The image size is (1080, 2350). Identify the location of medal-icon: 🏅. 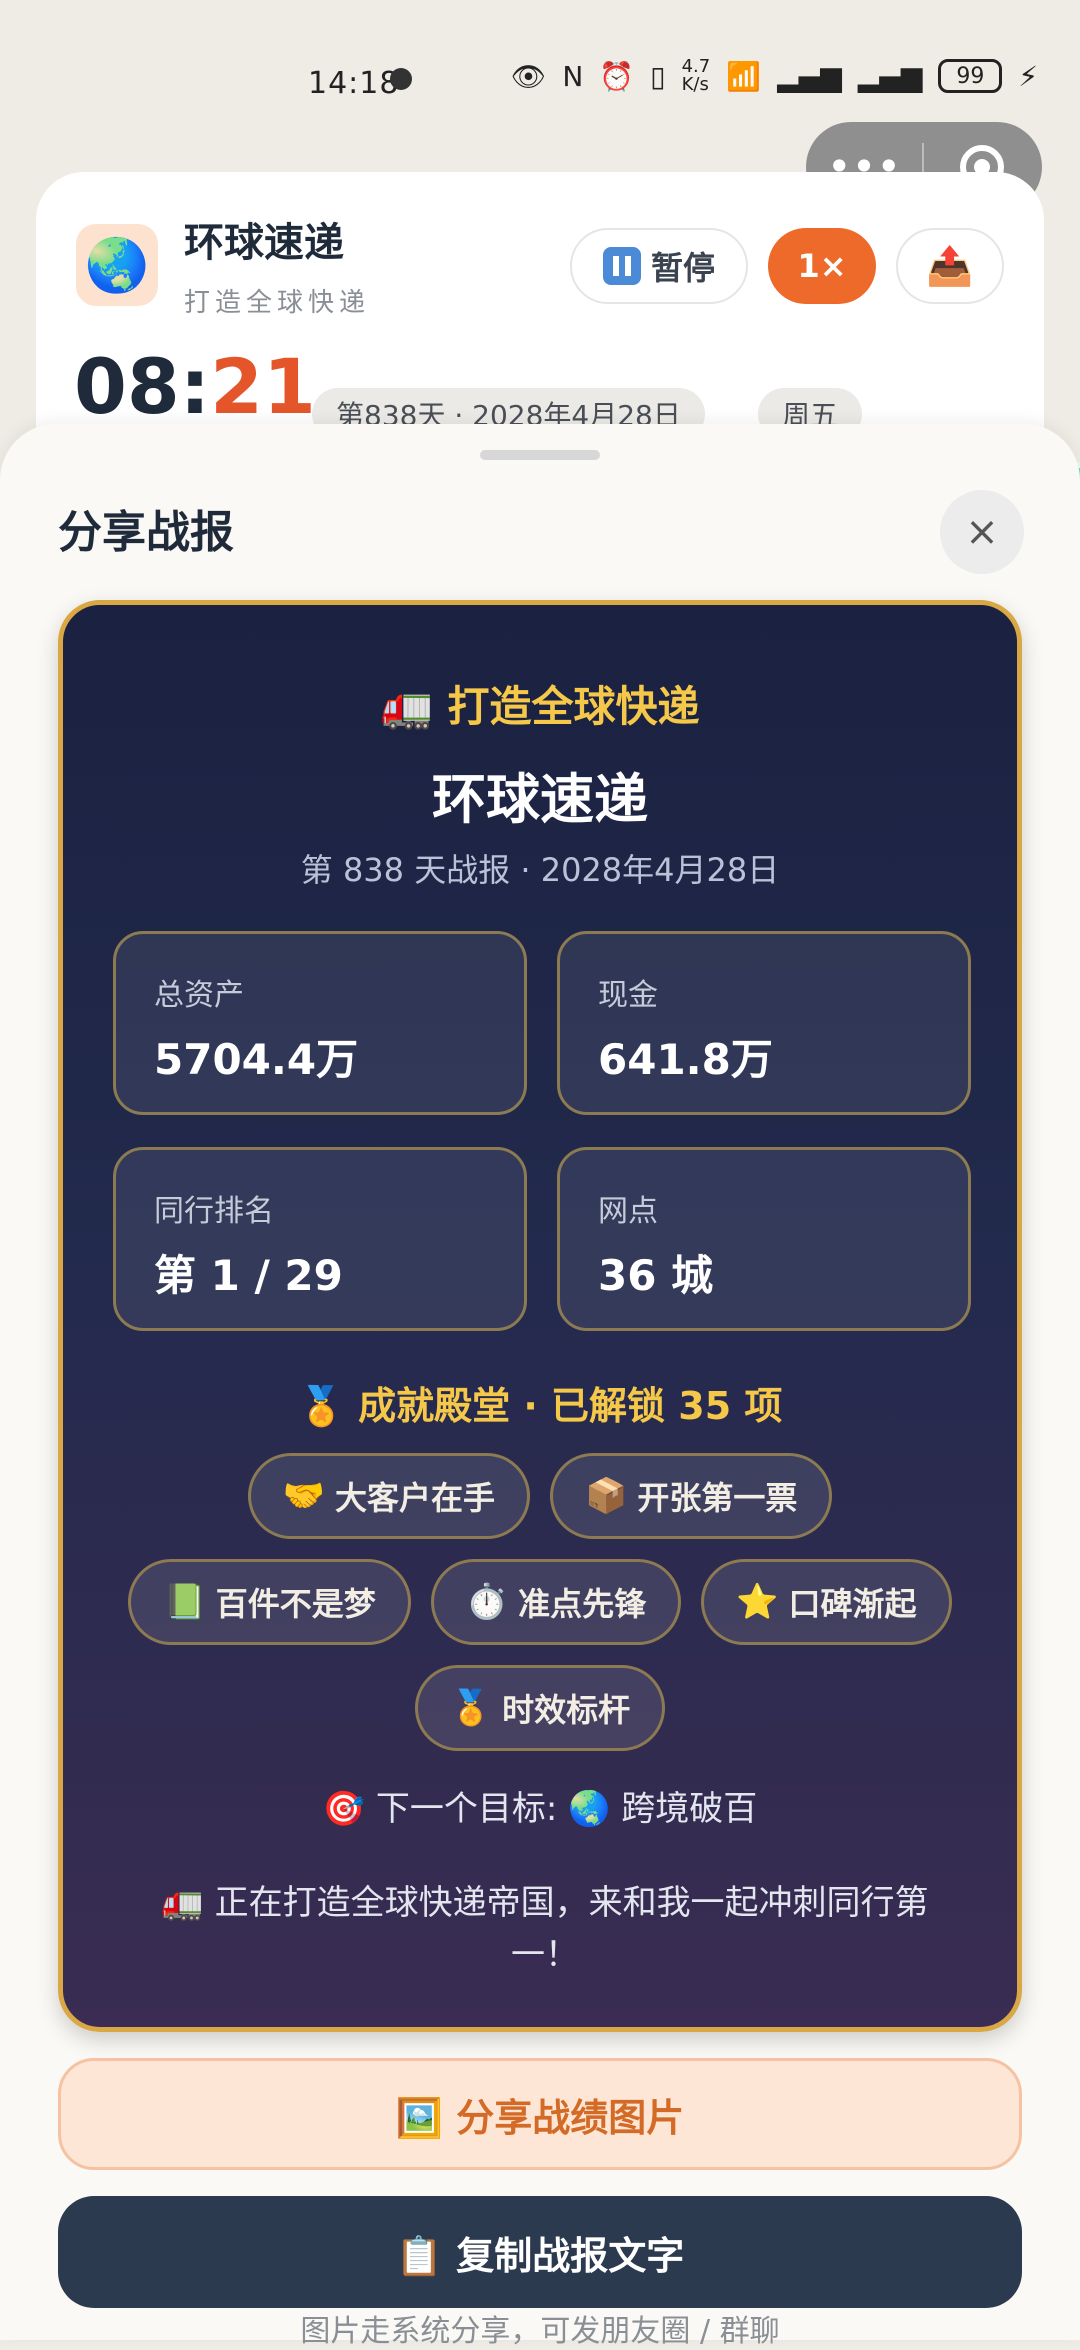
(471, 1708).